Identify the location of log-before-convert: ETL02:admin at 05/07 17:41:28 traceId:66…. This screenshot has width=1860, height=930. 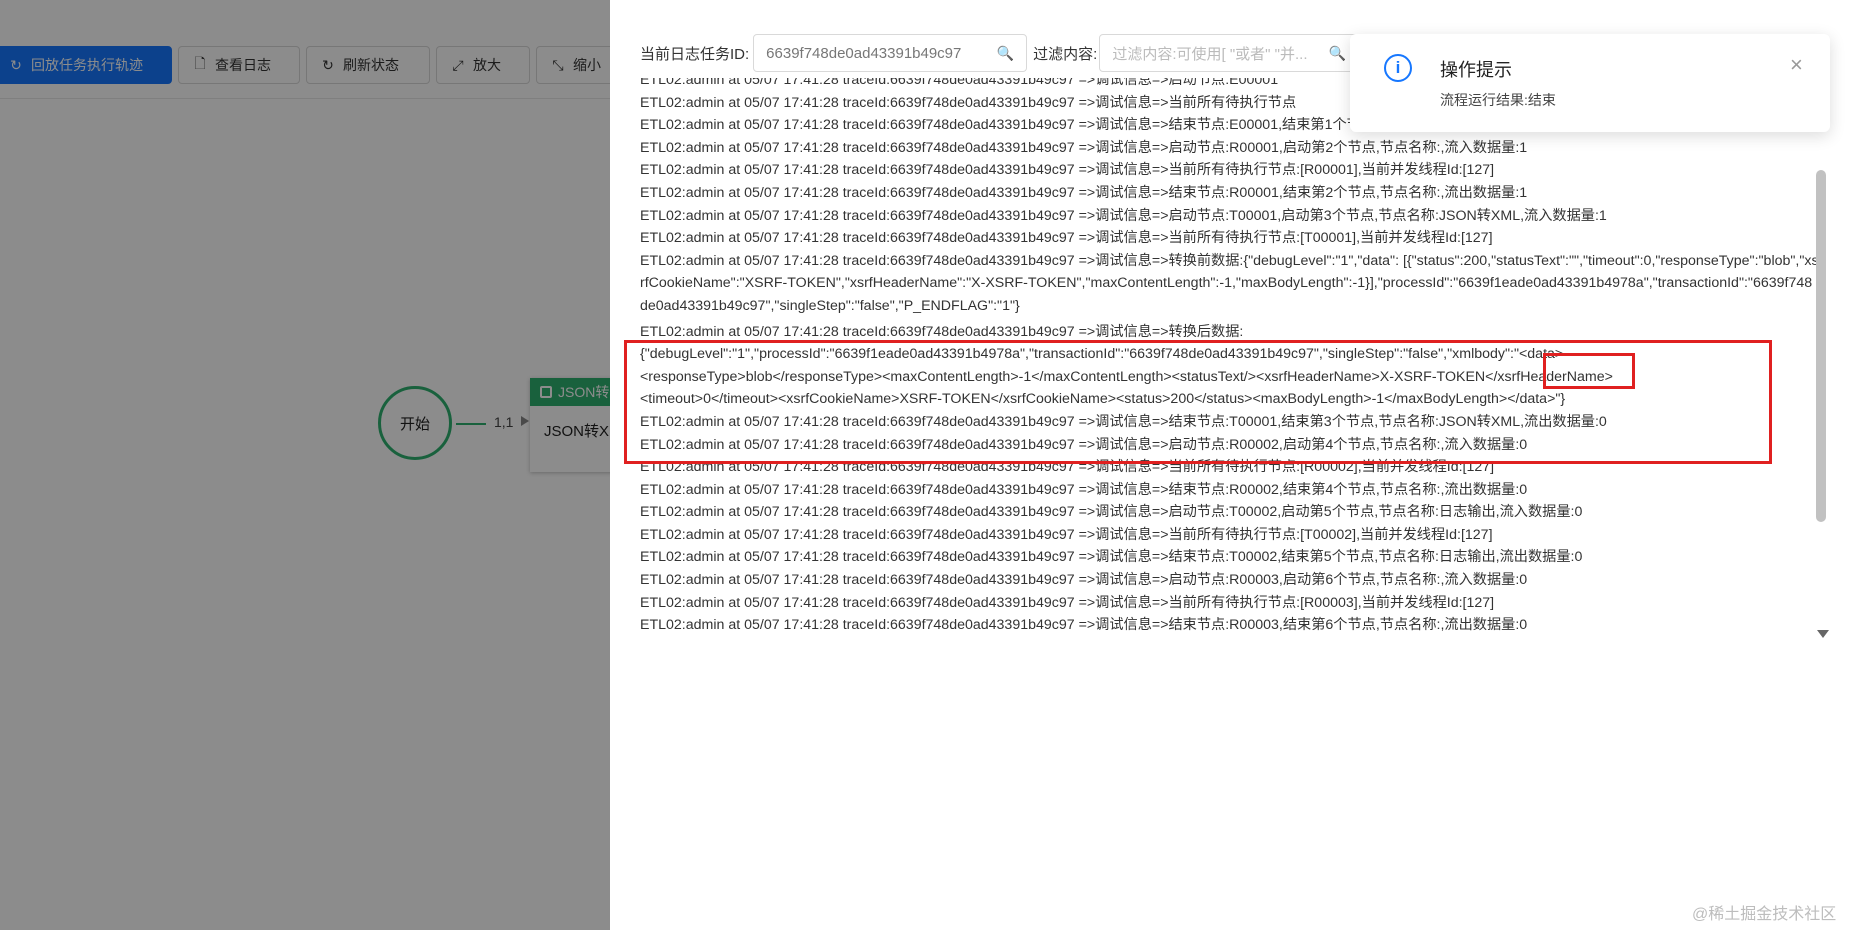
(1229, 283).